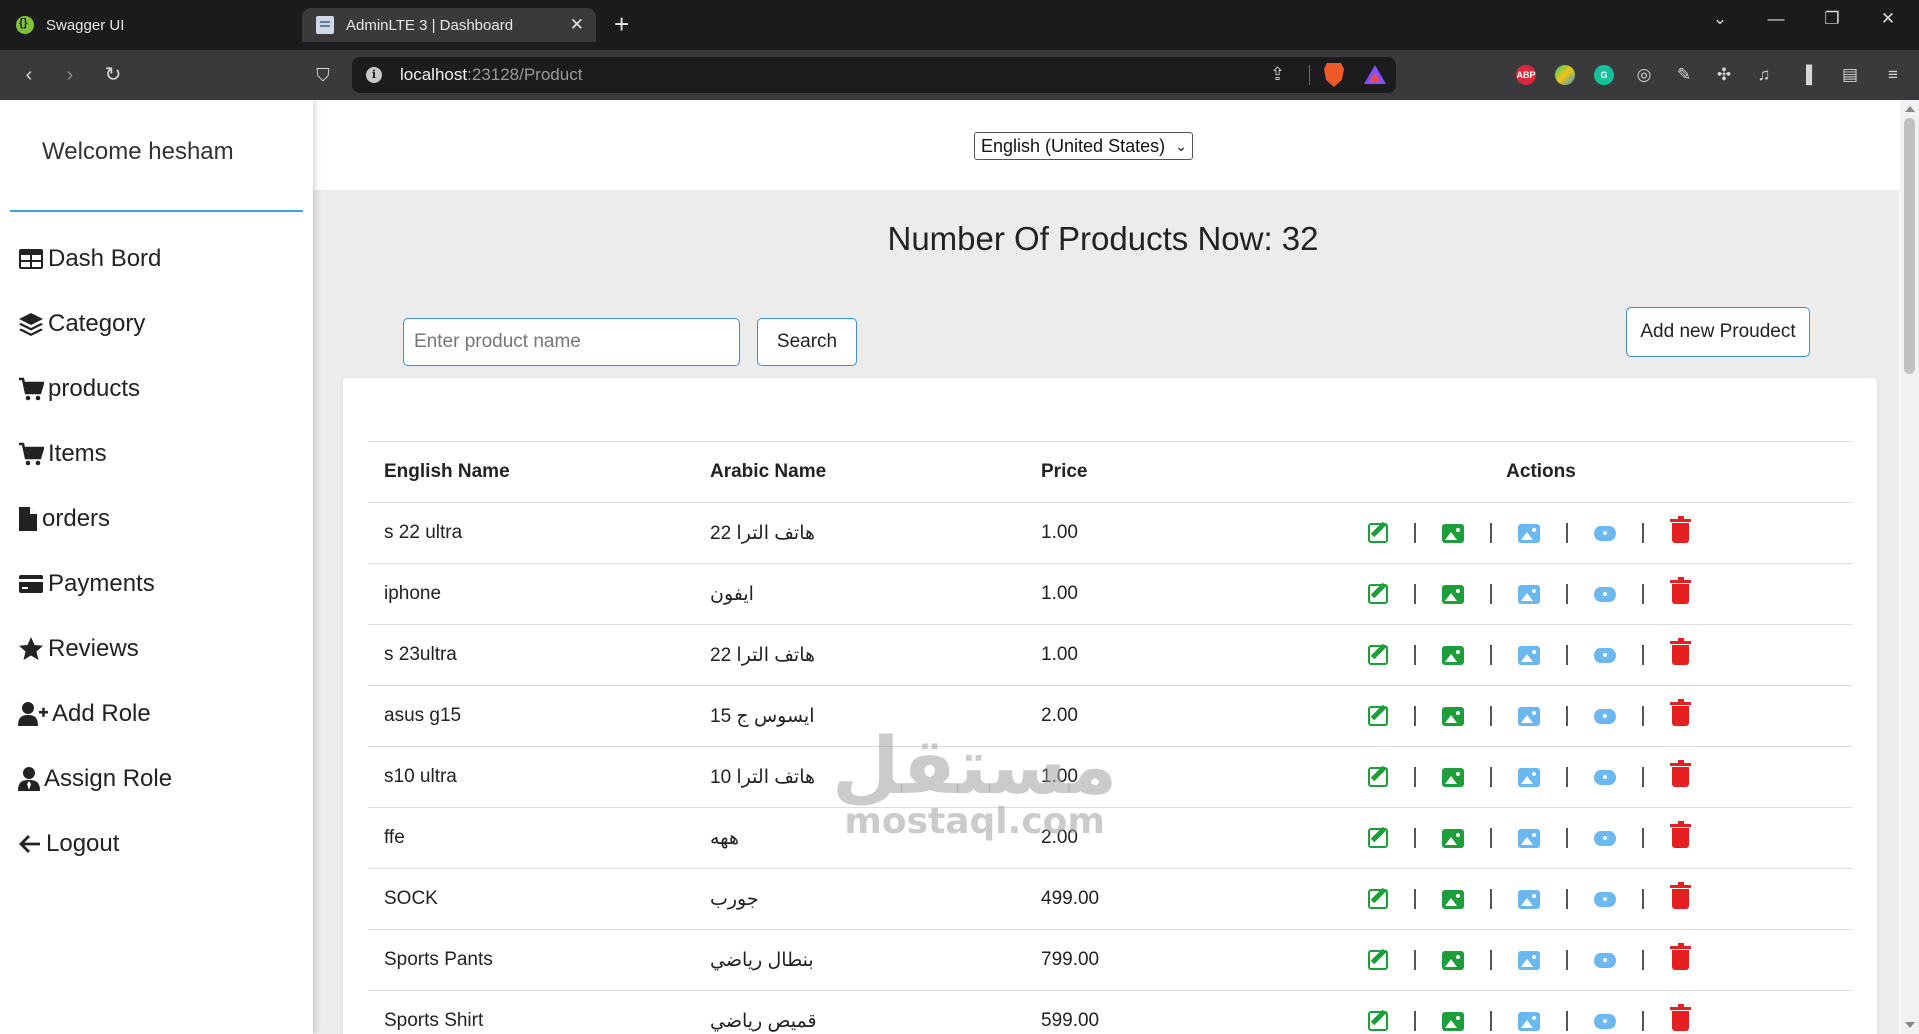  I want to click on eyedropper-icon: ✎, so click(1684, 75).